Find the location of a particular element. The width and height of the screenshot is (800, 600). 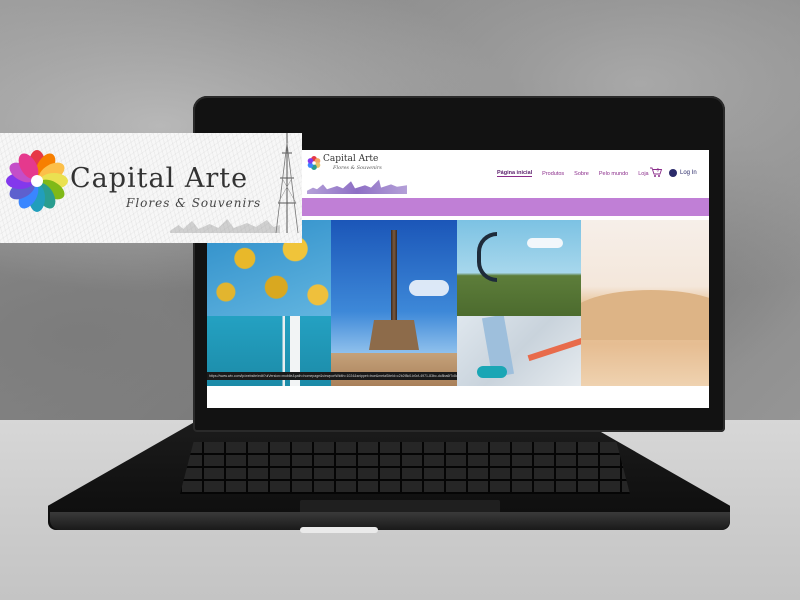

nav-item-produtos: Produtos is located at coordinates (553, 174).